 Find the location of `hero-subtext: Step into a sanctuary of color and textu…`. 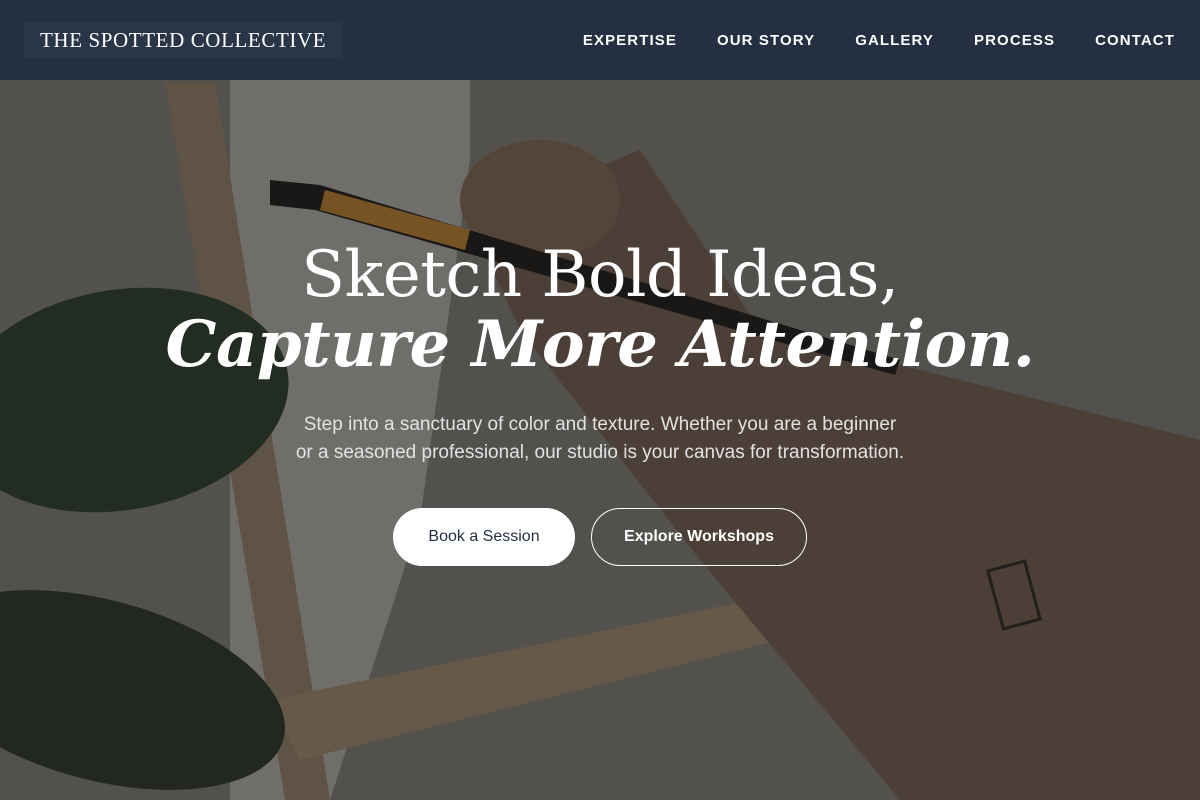

hero-subtext: Step into a sanctuary of color and textu… is located at coordinates (600, 439).